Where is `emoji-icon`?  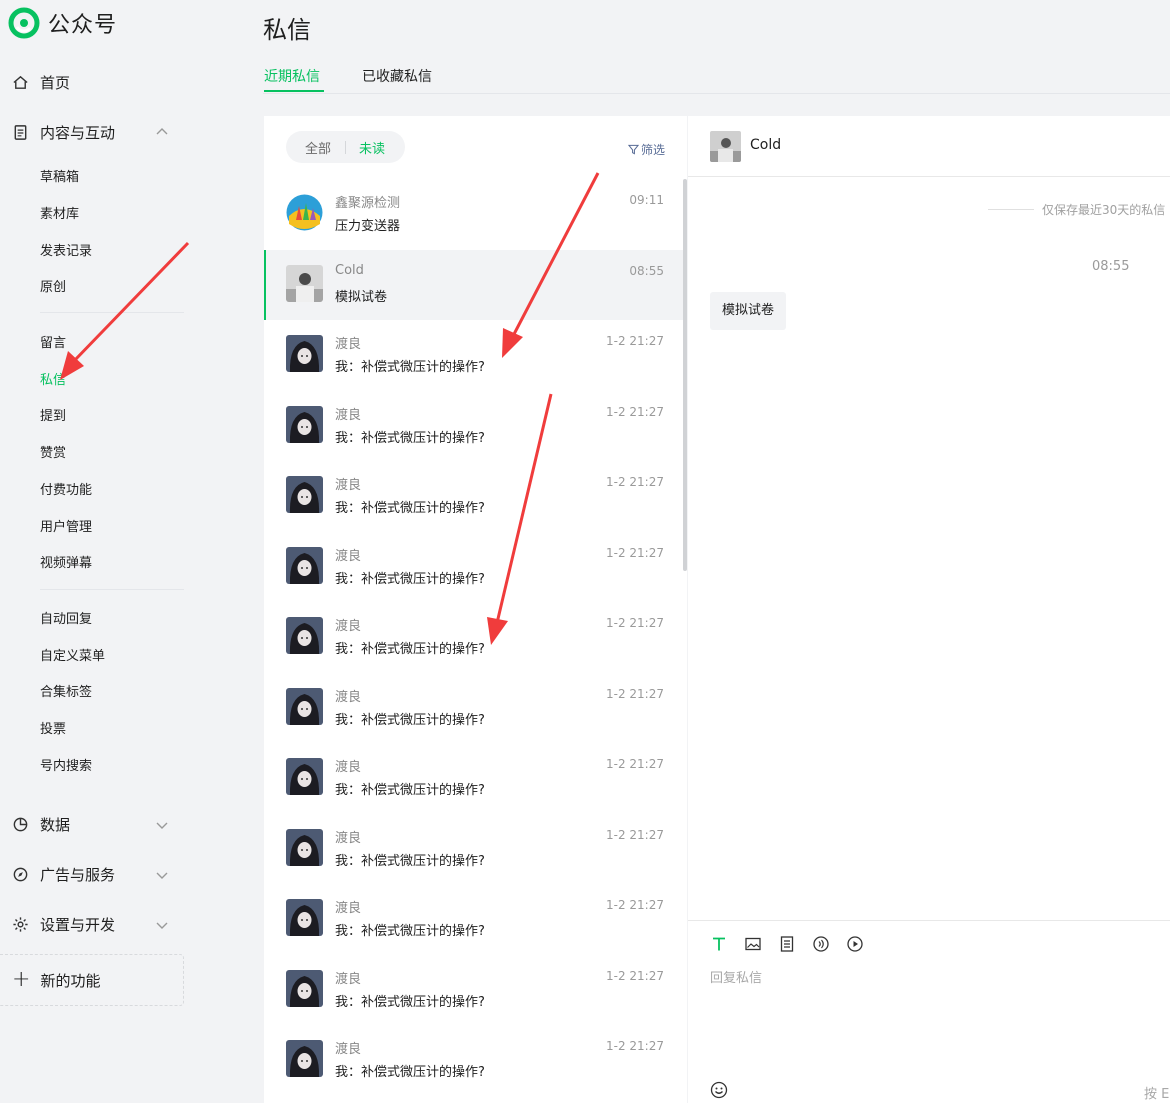
emoji-icon is located at coordinates (719, 1090).